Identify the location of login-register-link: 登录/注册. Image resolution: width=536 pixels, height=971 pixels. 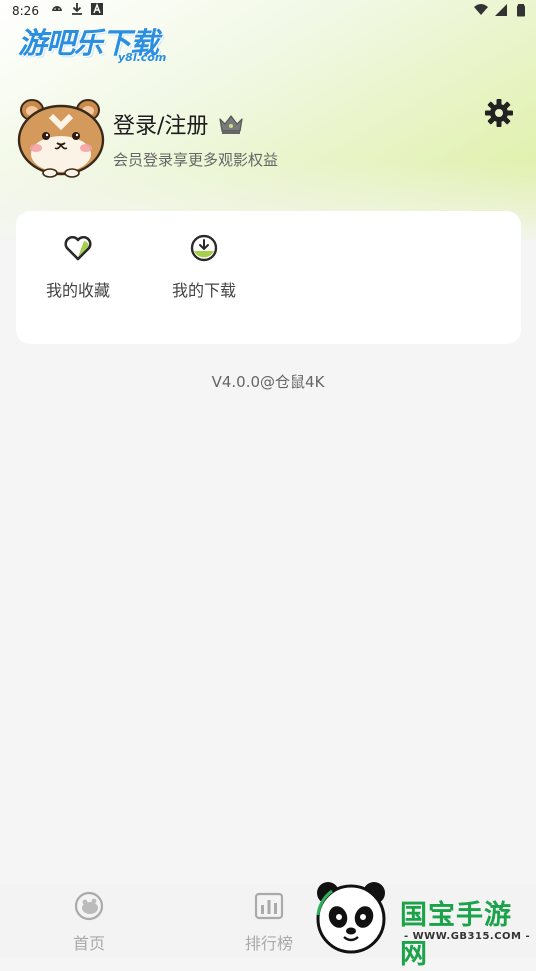
(160, 124).